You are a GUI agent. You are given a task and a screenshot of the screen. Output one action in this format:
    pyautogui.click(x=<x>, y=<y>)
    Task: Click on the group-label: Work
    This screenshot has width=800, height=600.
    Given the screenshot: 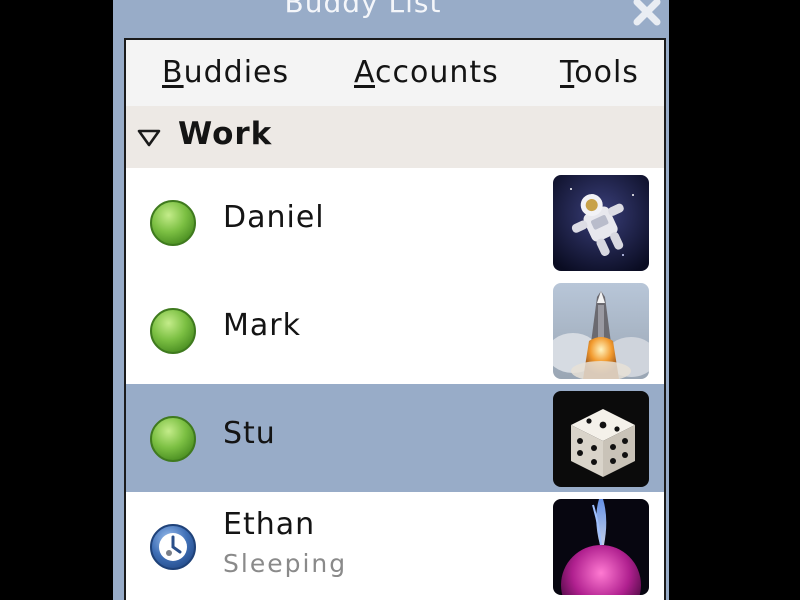 What is the action you would take?
    pyautogui.click(x=225, y=134)
    